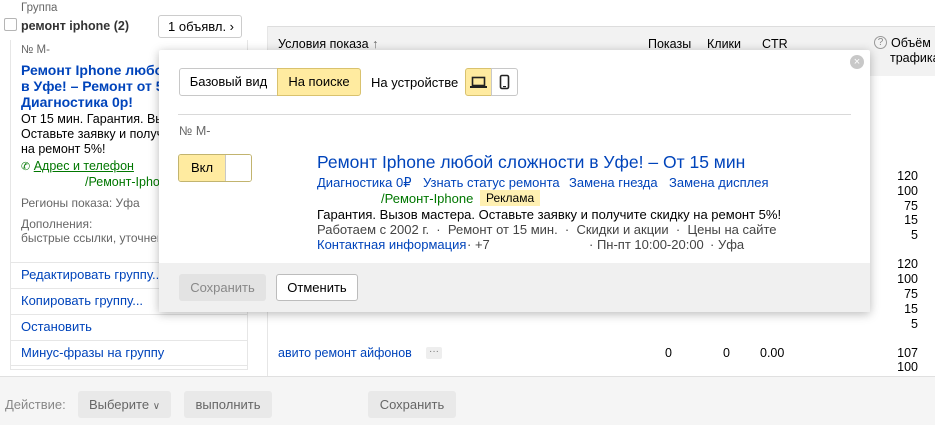  Describe the element at coordinates (907, 353) in the screenshot. I see `traffic-value: 107` at that location.